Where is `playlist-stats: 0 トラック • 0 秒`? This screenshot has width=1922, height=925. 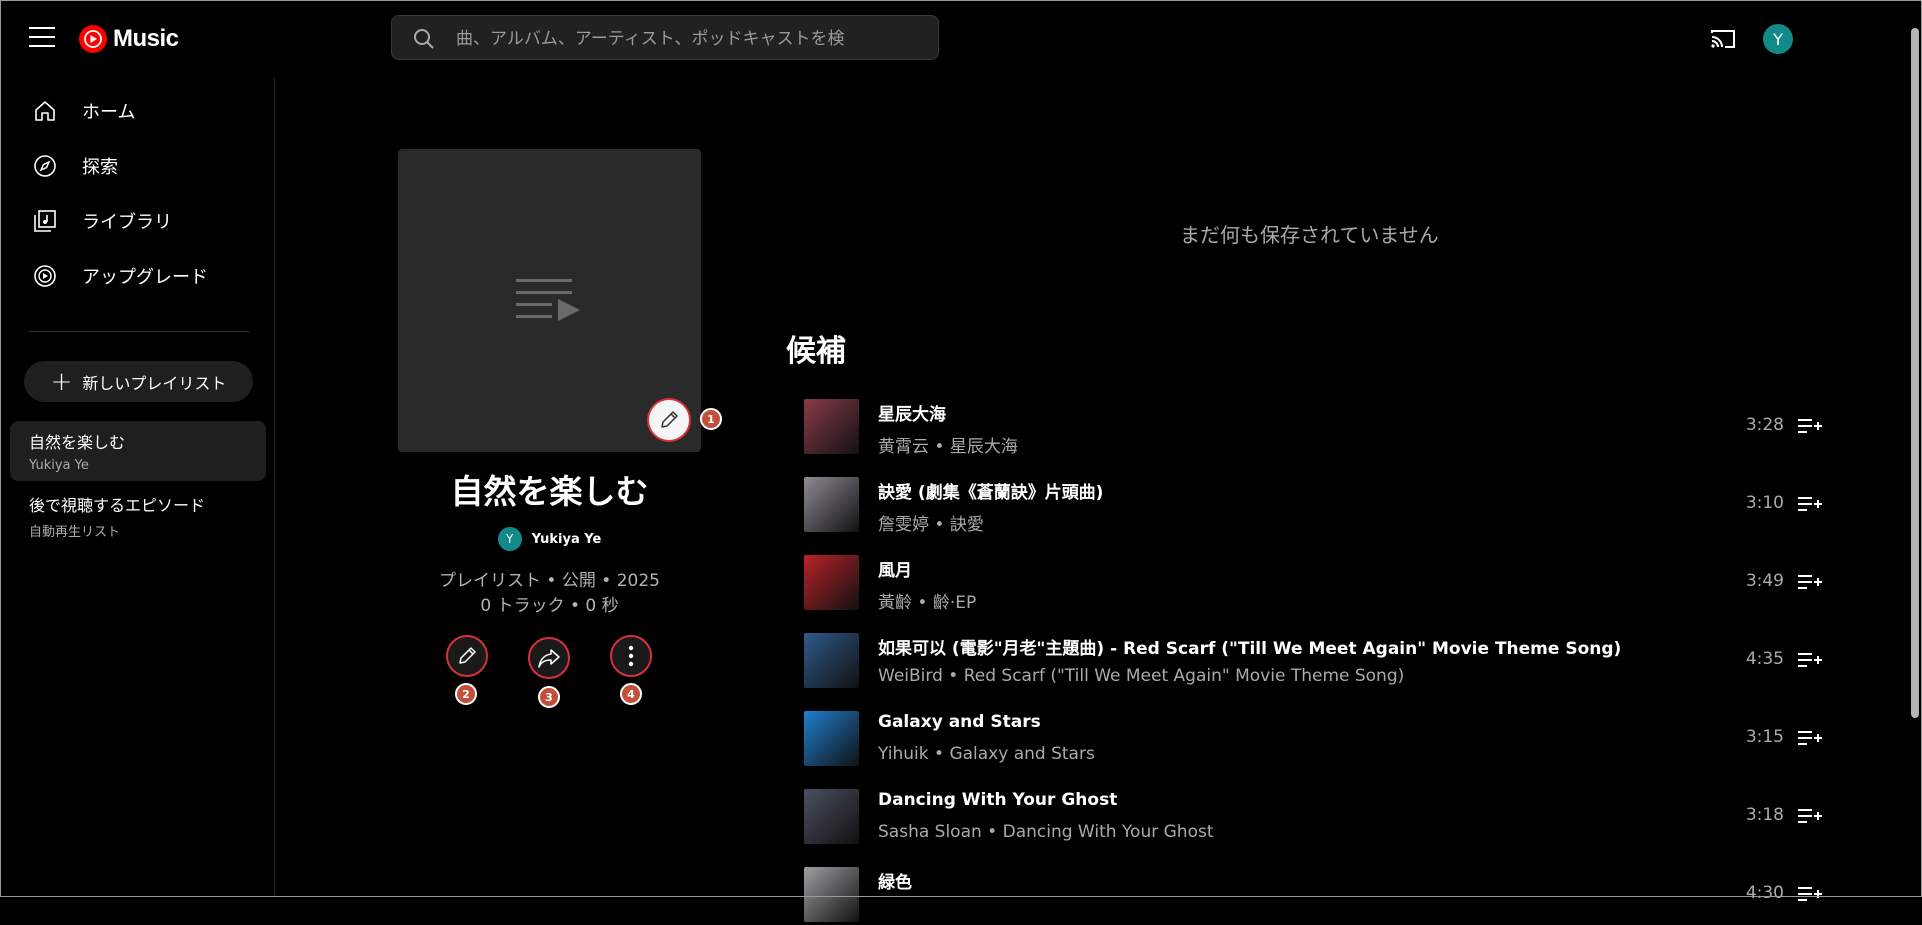 playlist-stats: 0 トラック • 0 秒 is located at coordinates (549, 606).